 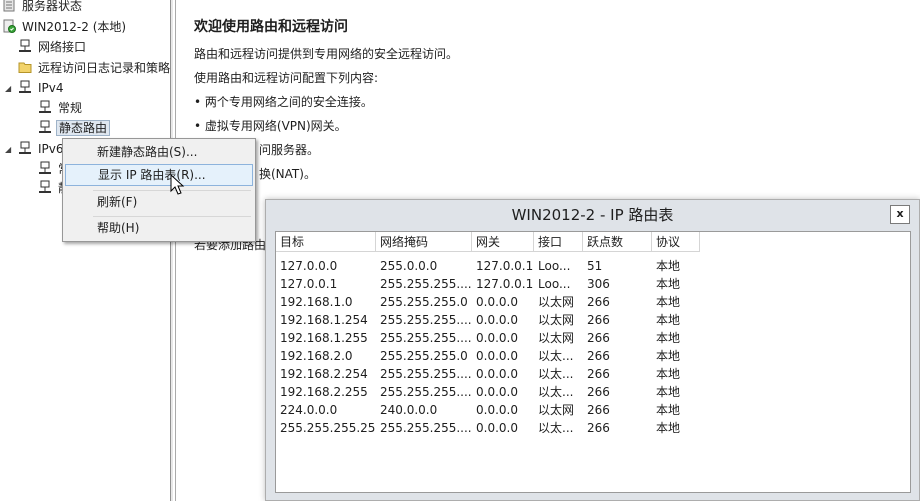 What do you see at coordinates (42, 149) in the screenshot?
I see `tree-item-ipv6: IPv6` at bounding box center [42, 149].